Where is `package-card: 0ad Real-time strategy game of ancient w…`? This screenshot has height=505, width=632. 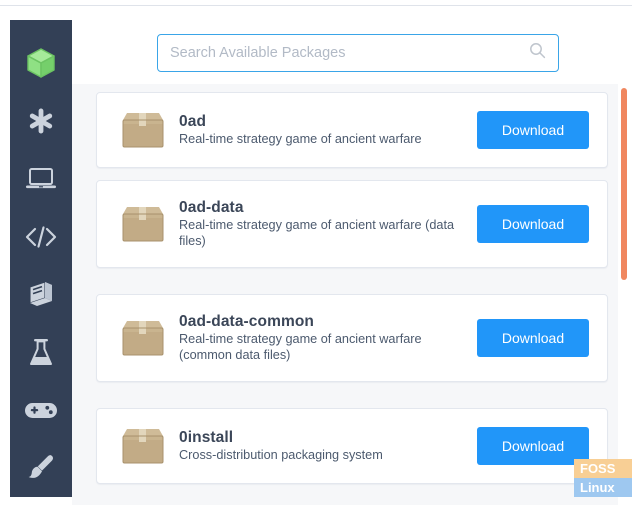 package-card: 0ad Real-time strategy game of ancient w… is located at coordinates (352, 130).